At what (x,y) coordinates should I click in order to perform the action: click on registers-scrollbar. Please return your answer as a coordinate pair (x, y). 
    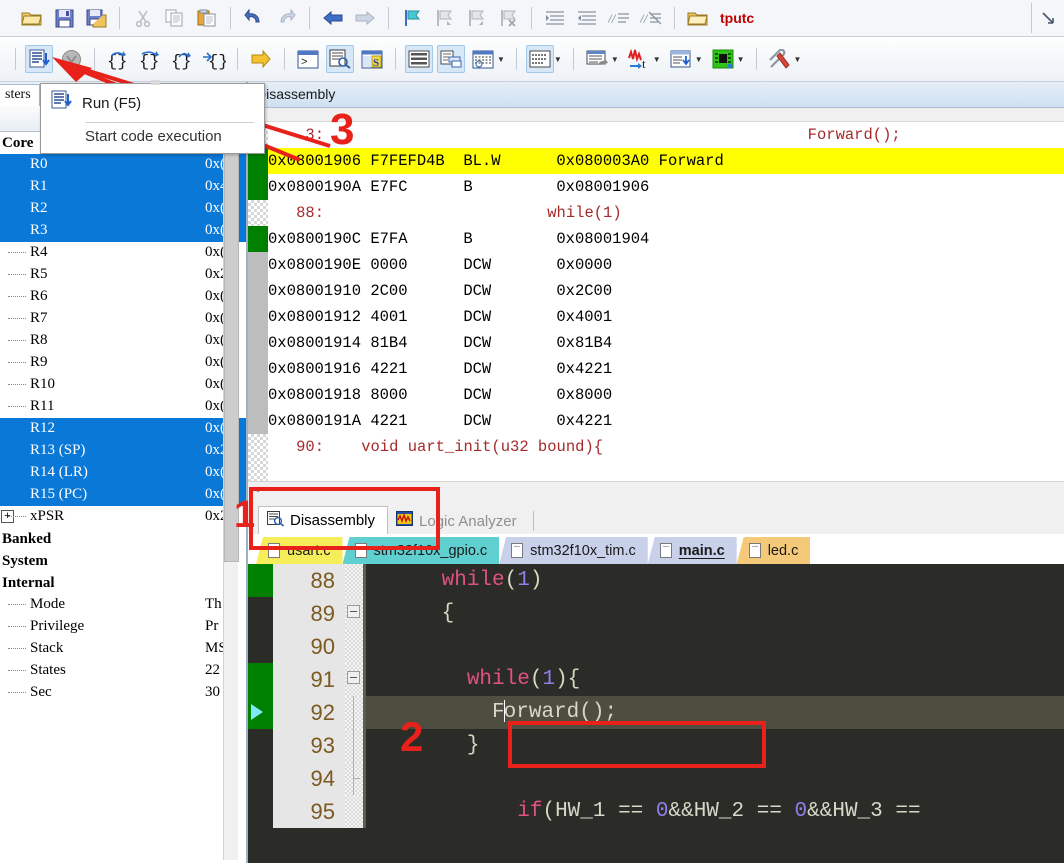
    Looking at the image, I should click on (231, 496).